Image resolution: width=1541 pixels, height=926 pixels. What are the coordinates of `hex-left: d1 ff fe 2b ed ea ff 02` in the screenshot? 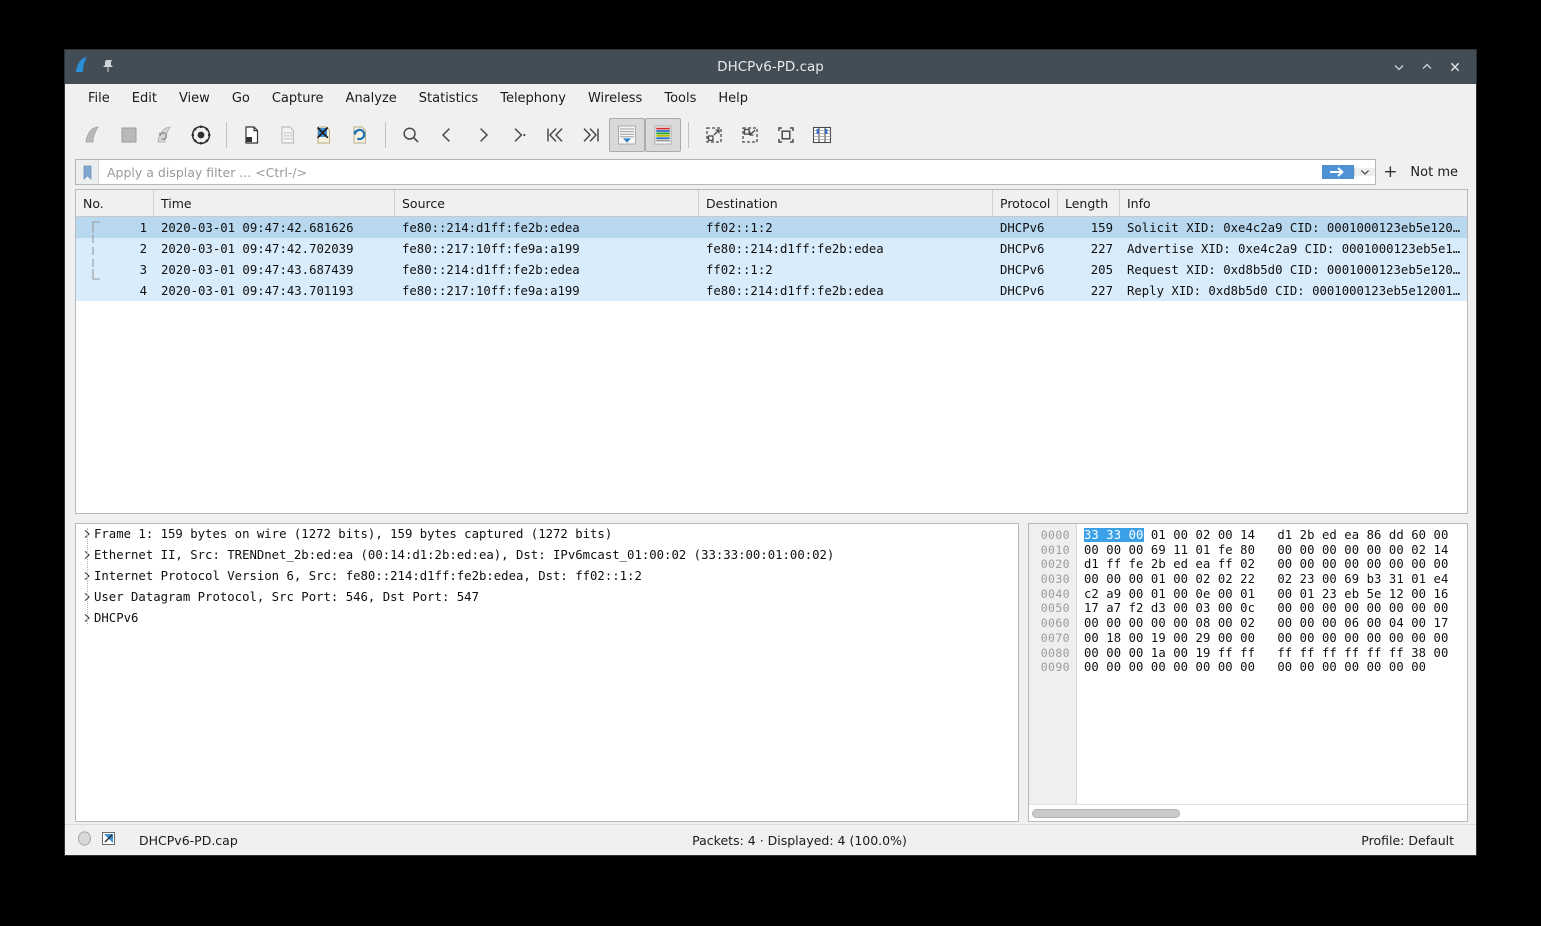 It's located at (1170, 564).